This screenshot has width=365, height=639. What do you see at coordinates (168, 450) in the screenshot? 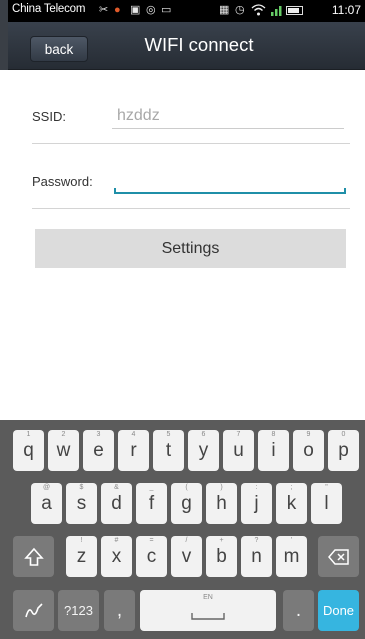
I see `key-t: 5t` at bounding box center [168, 450].